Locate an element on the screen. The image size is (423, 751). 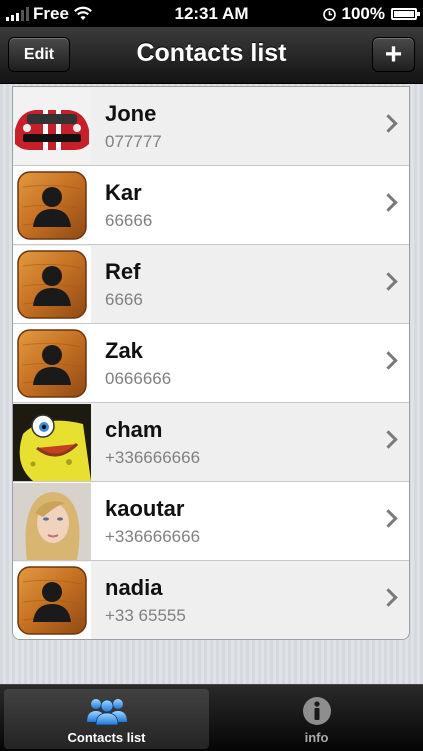
contact-name: cham is located at coordinates (134, 429).